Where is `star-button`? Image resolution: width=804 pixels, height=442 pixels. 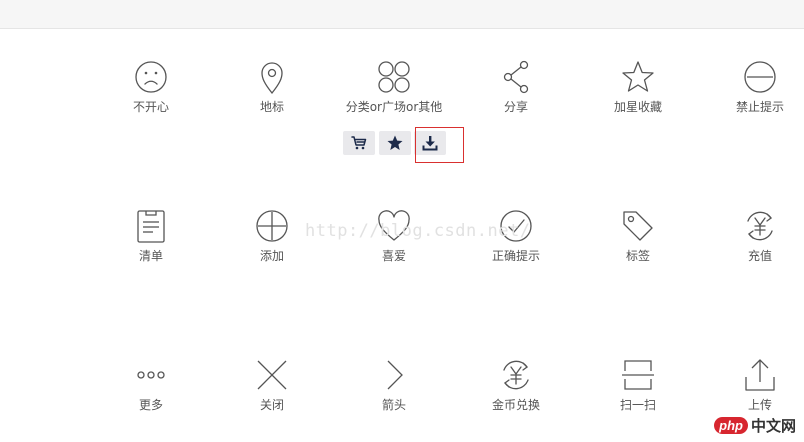
star-button is located at coordinates (395, 143).